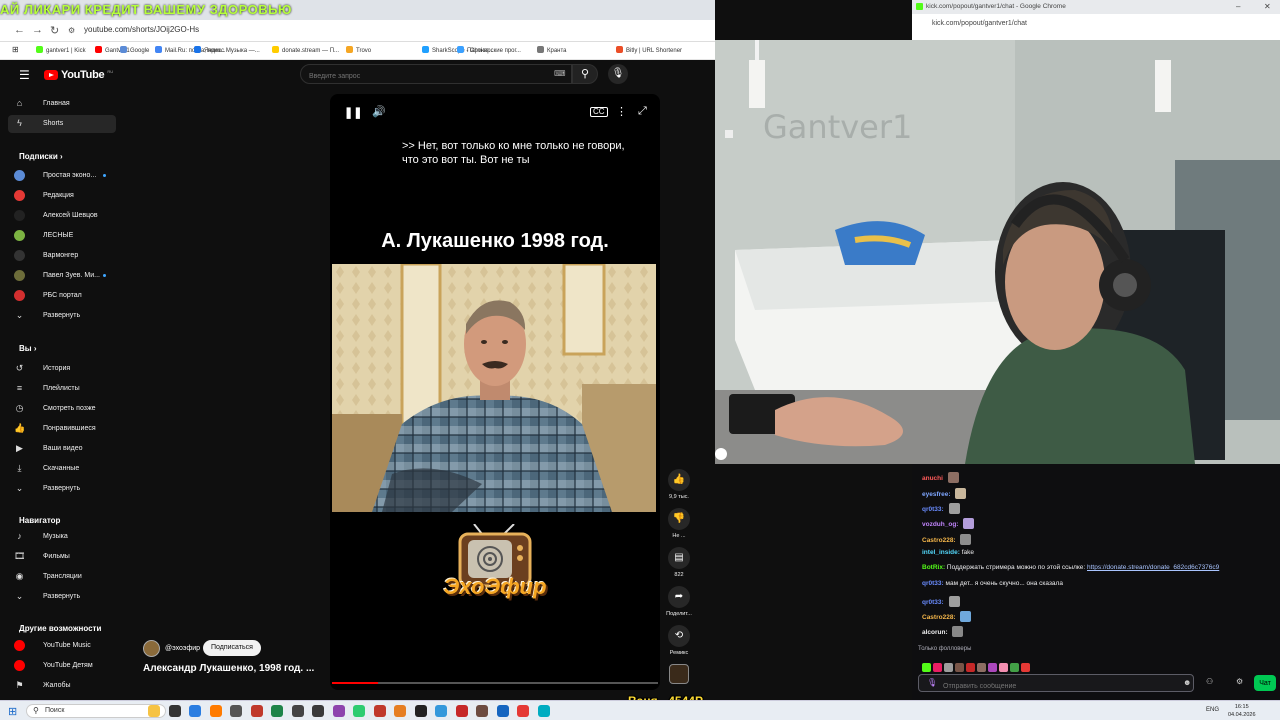 The width and height of the screenshot is (1280, 720). Describe the element at coordinates (62, 369) in the screenshot. I see `sidebar-item-you: ↺ История` at that location.